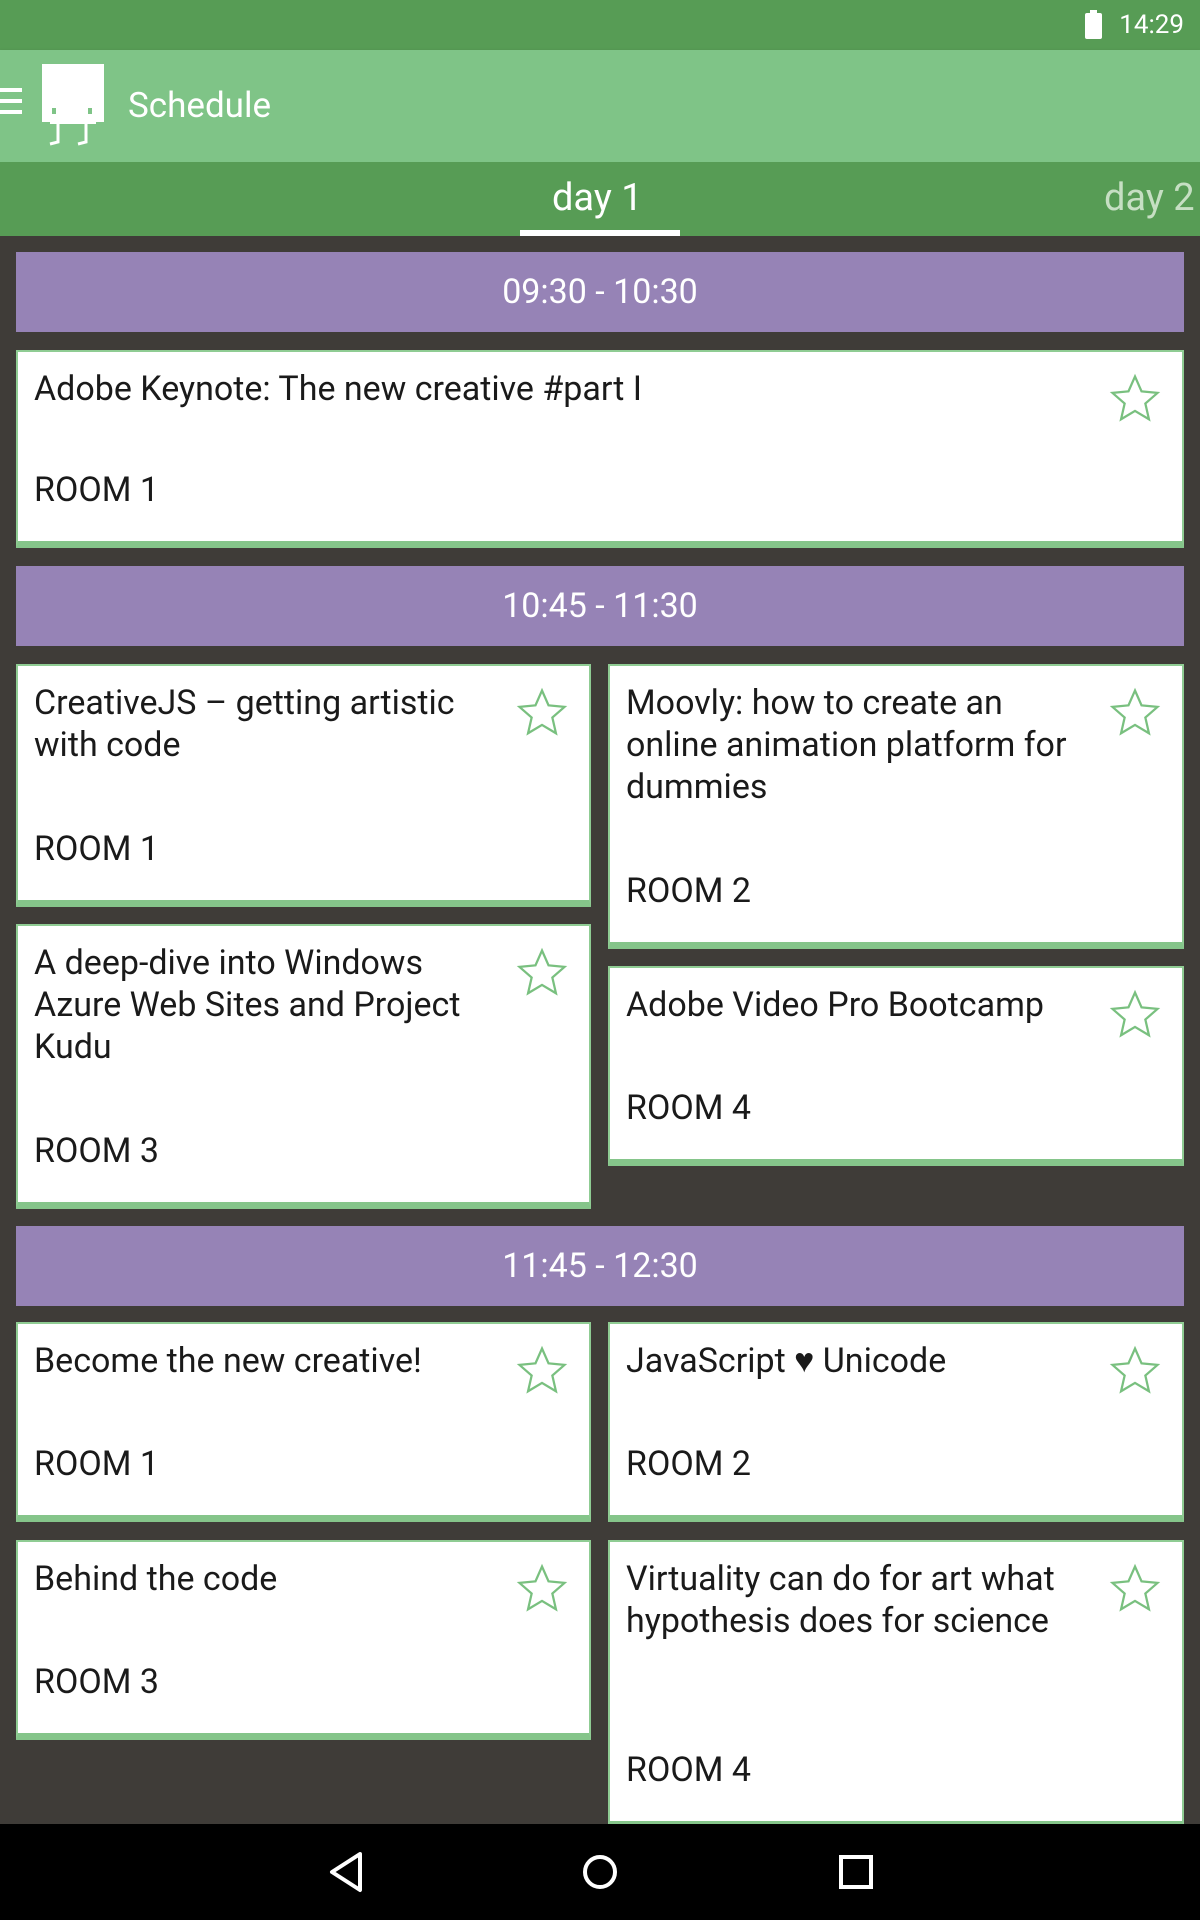 The image size is (1200, 1920). I want to click on tab-day-1: day 1, so click(597, 198).